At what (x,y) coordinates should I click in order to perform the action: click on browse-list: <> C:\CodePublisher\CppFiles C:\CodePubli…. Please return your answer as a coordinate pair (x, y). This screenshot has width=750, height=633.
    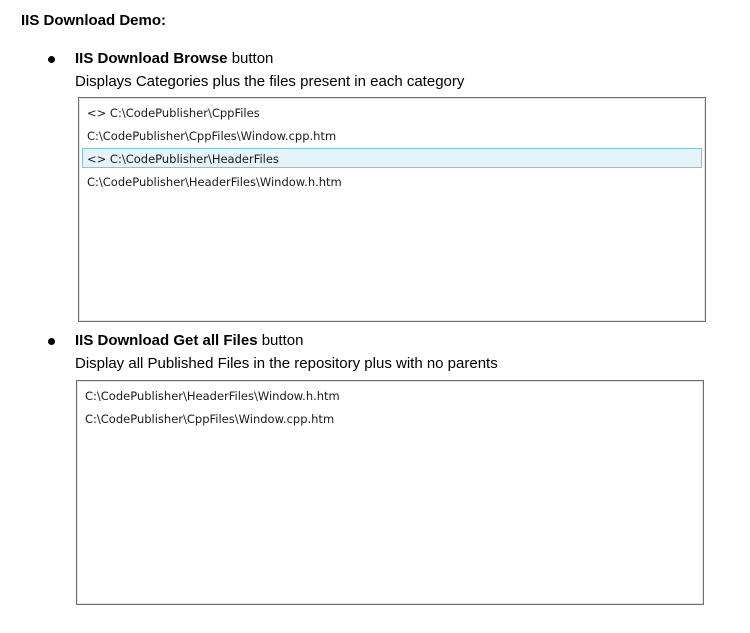
    Looking at the image, I should click on (392, 144).